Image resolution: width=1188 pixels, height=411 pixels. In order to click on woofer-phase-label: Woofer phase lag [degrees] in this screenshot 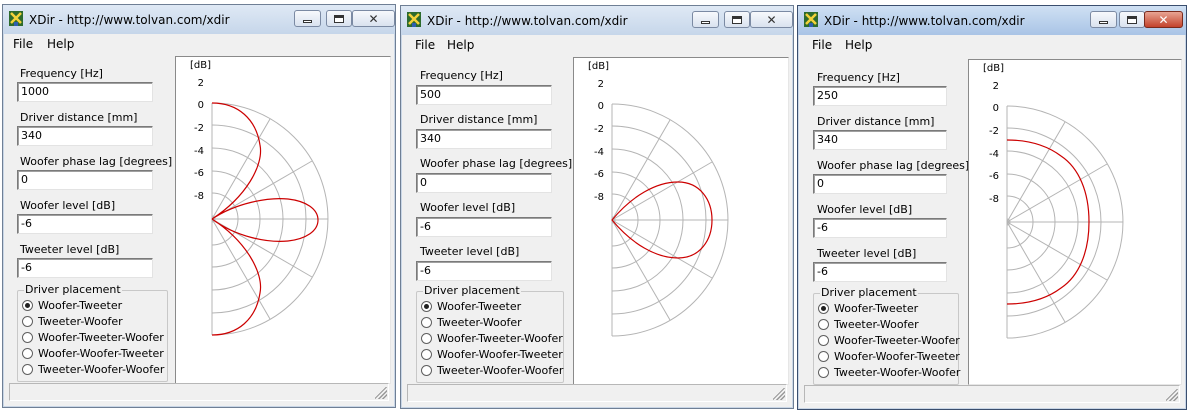, I will do `click(496, 163)`.